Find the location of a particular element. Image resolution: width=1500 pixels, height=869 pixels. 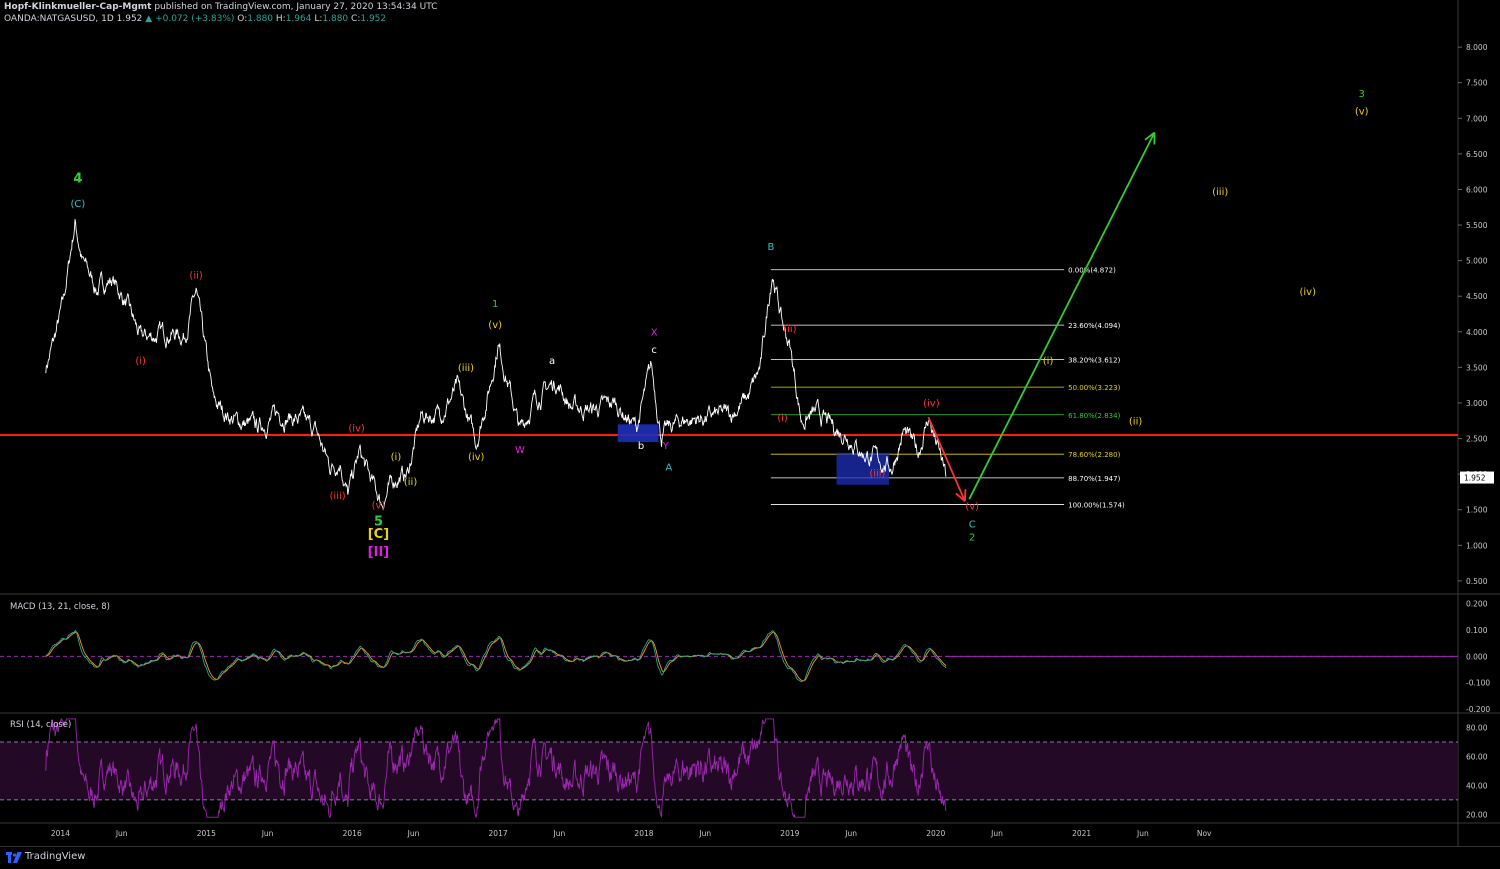

fib-level-label: 78.60%(2.280) is located at coordinates (1094, 455).